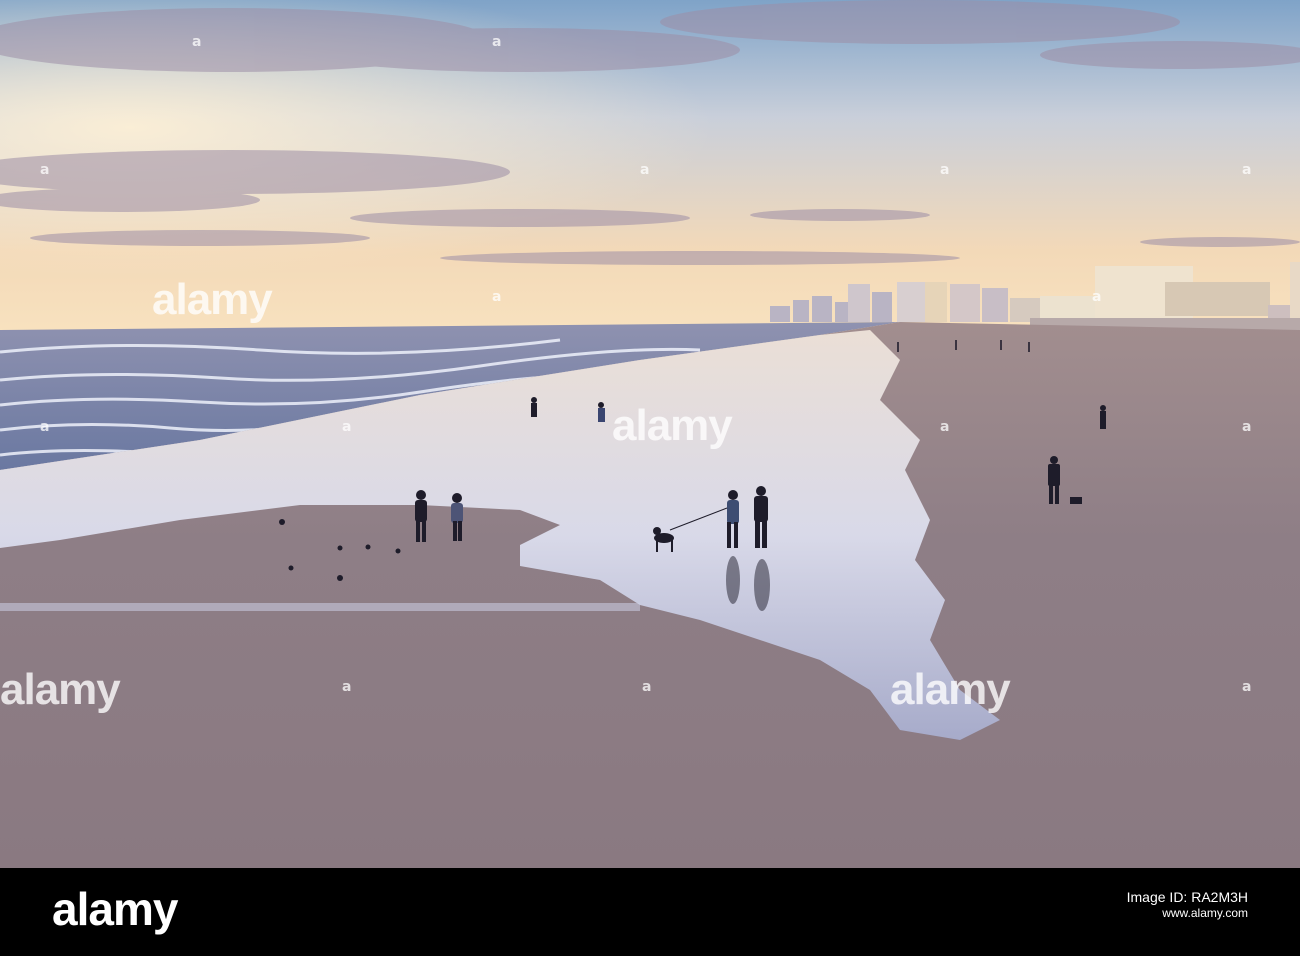 This screenshot has height=956, width=1300. I want to click on image-id: Image ID: RA2M3H, so click(1187, 897).